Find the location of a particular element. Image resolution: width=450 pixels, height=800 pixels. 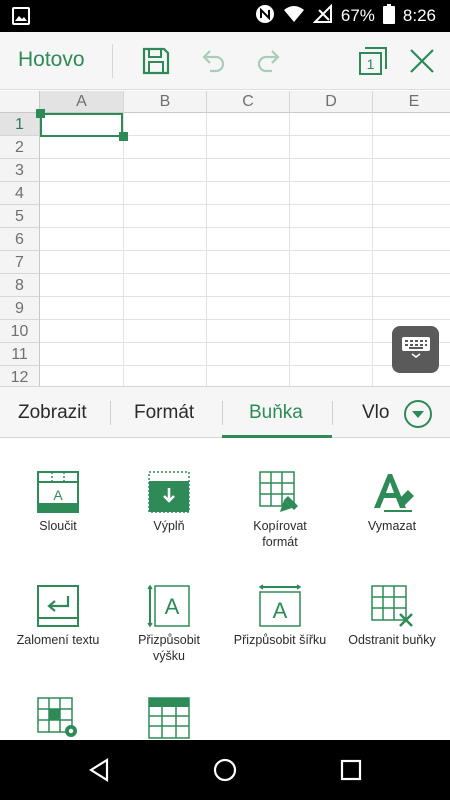

tab-bunka: Buňka is located at coordinates (276, 413).